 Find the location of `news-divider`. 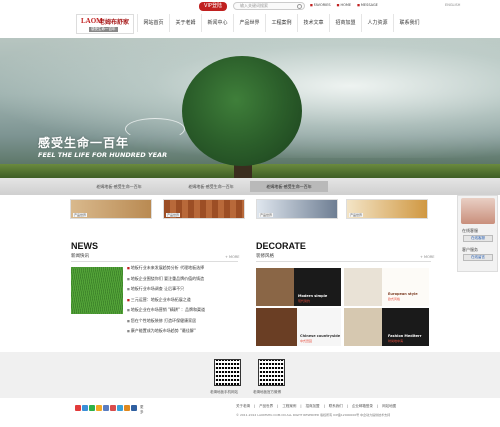

news-divider is located at coordinates (154, 261).